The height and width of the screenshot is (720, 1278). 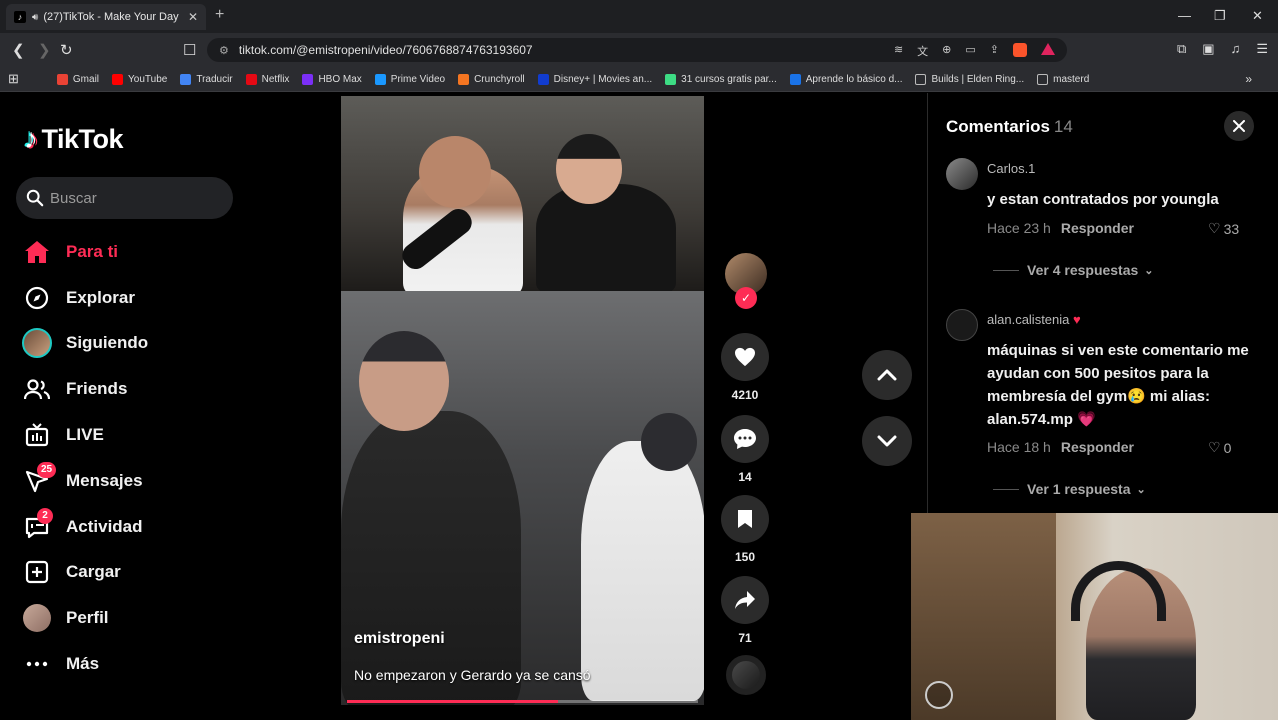 What do you see at coordinates (746, 298) in the screenshot?
I see `follow-check-icon: ✓` at bounding box center [746, 298].